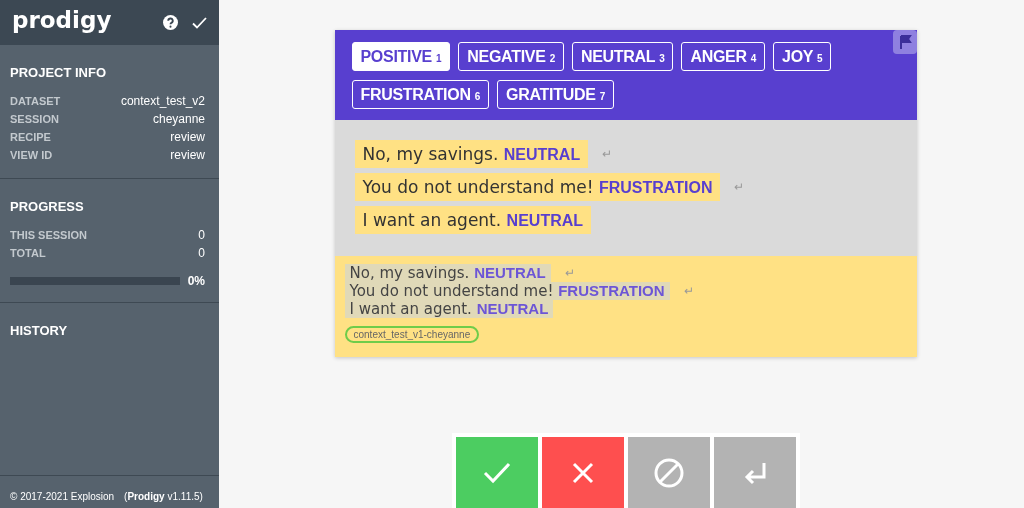  I want to click on info-label: VIEW ID, so click(31, 155).